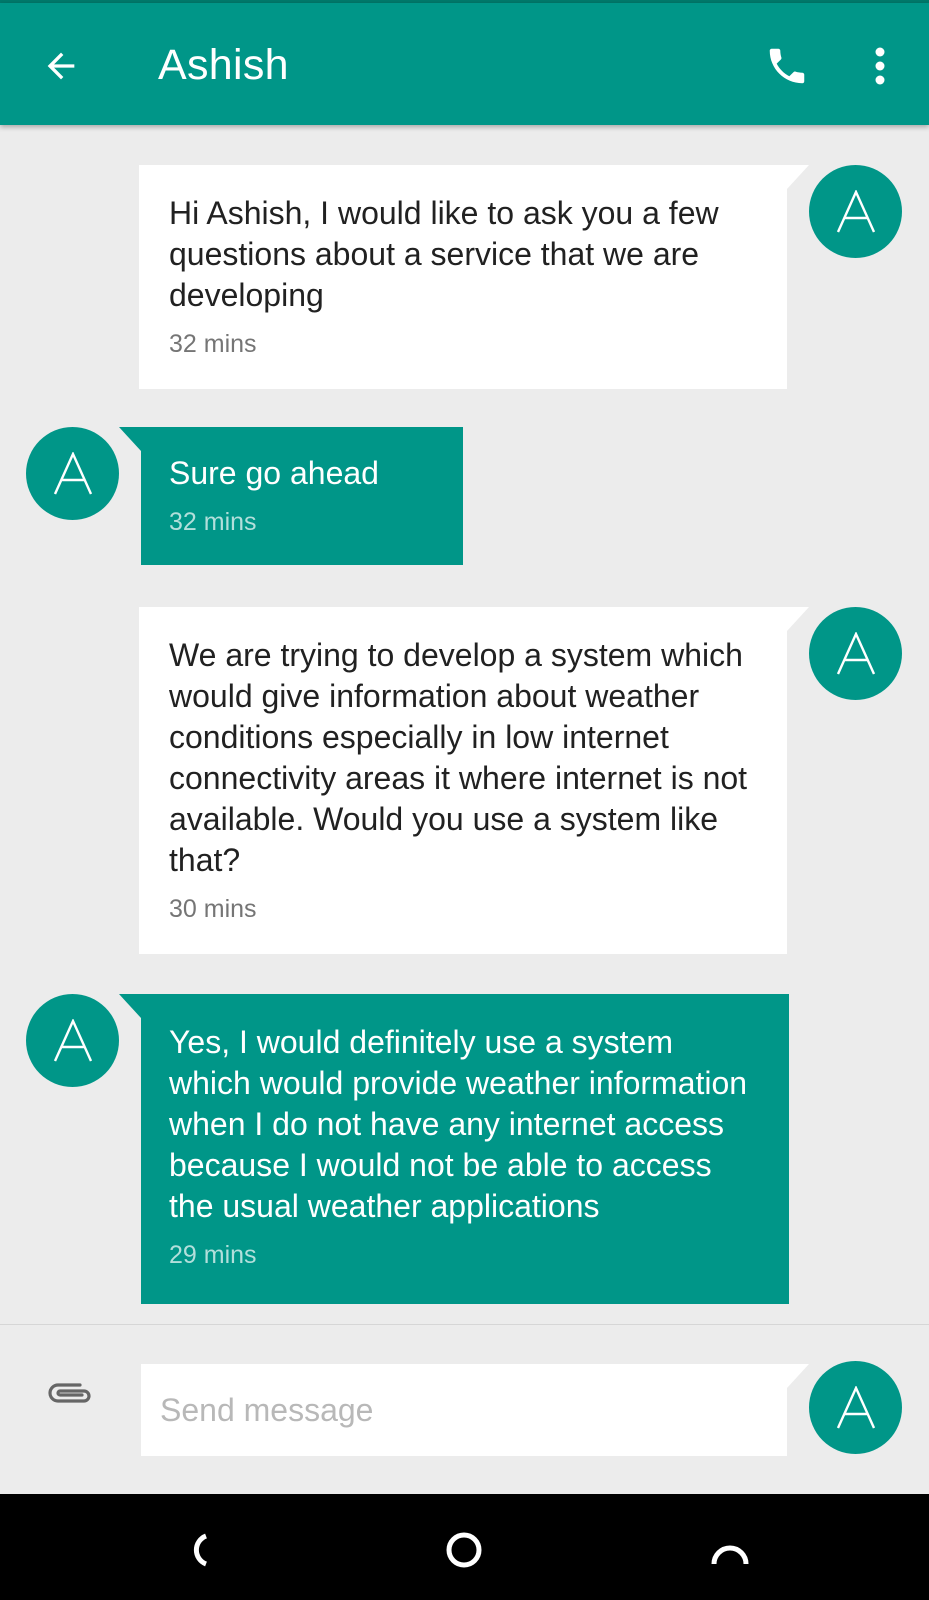 The image size is (929, 1600). I want to click on contact-name: Ashish, so click(223, 65).